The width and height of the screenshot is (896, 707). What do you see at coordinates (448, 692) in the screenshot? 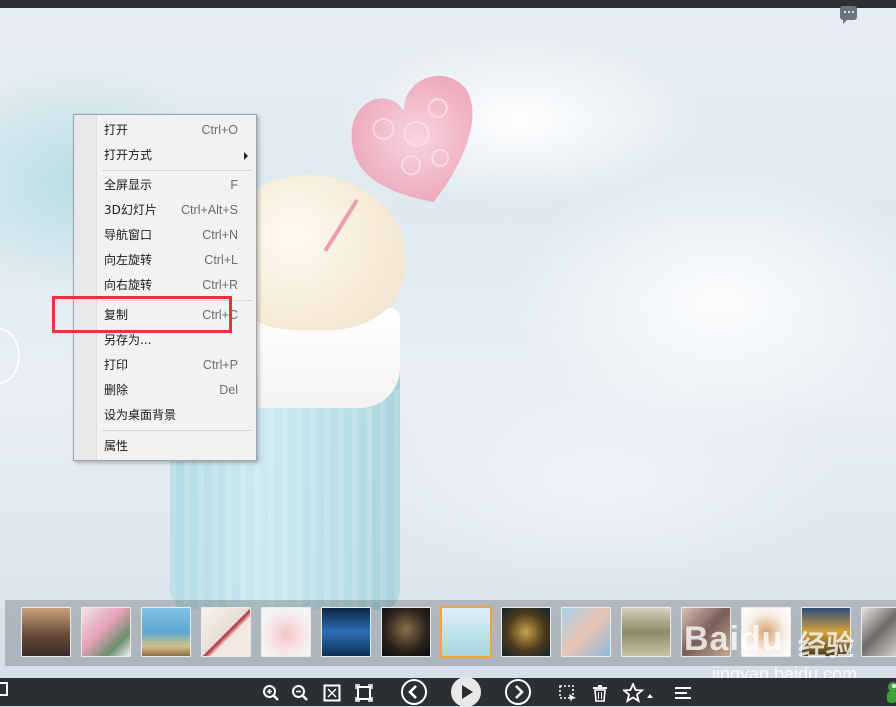
I see `bottom-toolbar` at bounding box center [448, 692].